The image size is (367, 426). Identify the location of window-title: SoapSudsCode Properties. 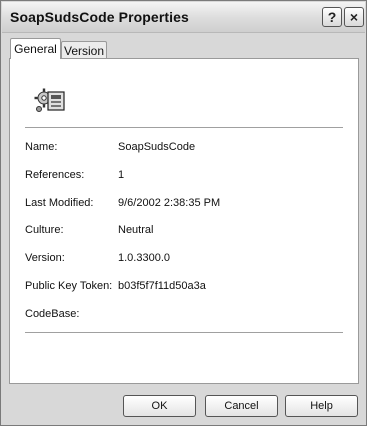
(99, 17).